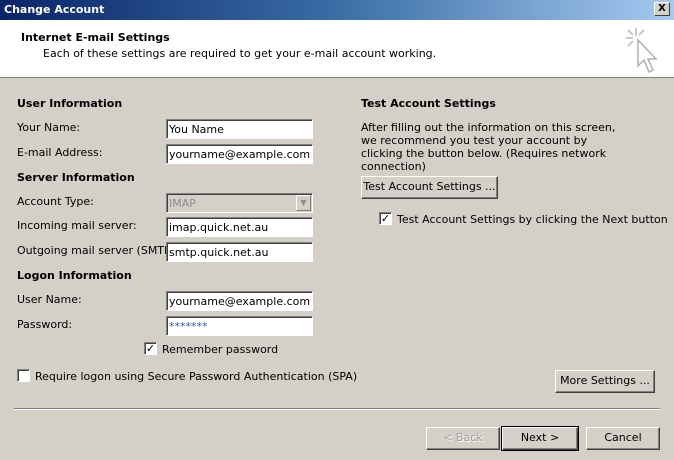 This screenshot has height=460, width=674. I want to click on remember-password-checkbox: ✓, so click(150, 348).